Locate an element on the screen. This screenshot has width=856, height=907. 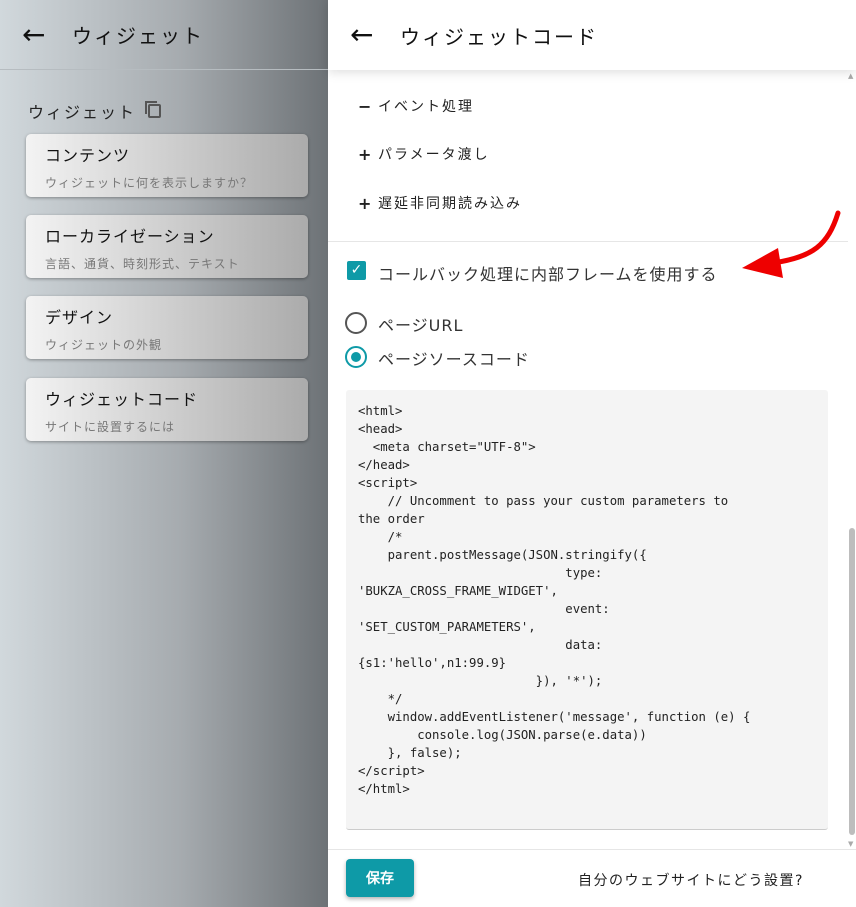
radio-label: ページURL is located at coordinates (421, 325).